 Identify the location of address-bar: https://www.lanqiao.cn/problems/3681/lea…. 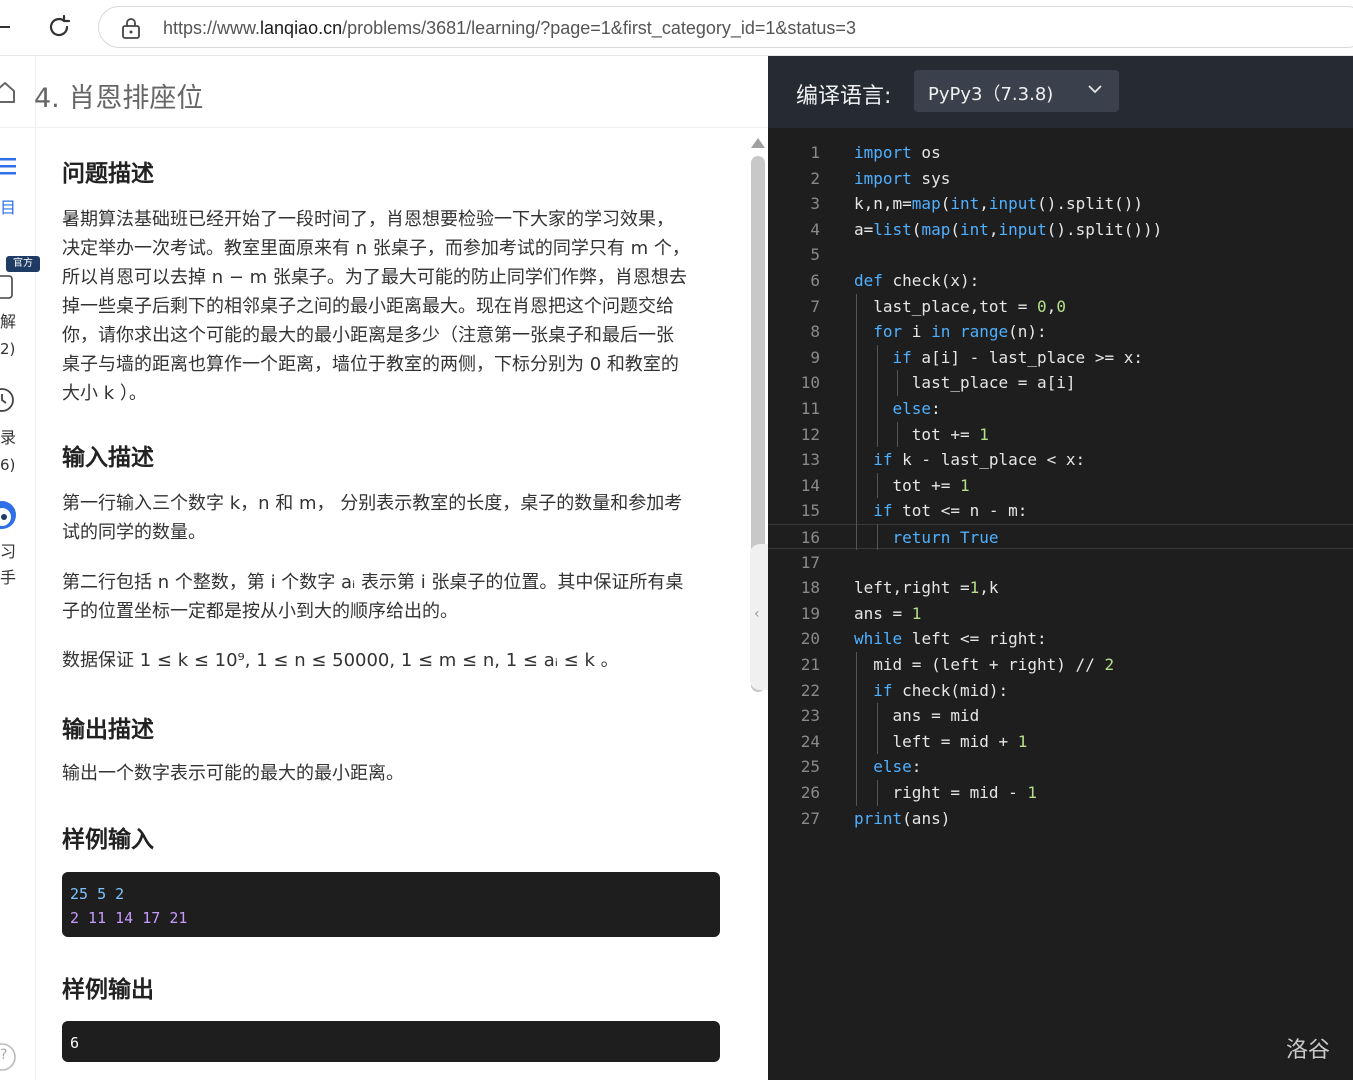
(725, 27).